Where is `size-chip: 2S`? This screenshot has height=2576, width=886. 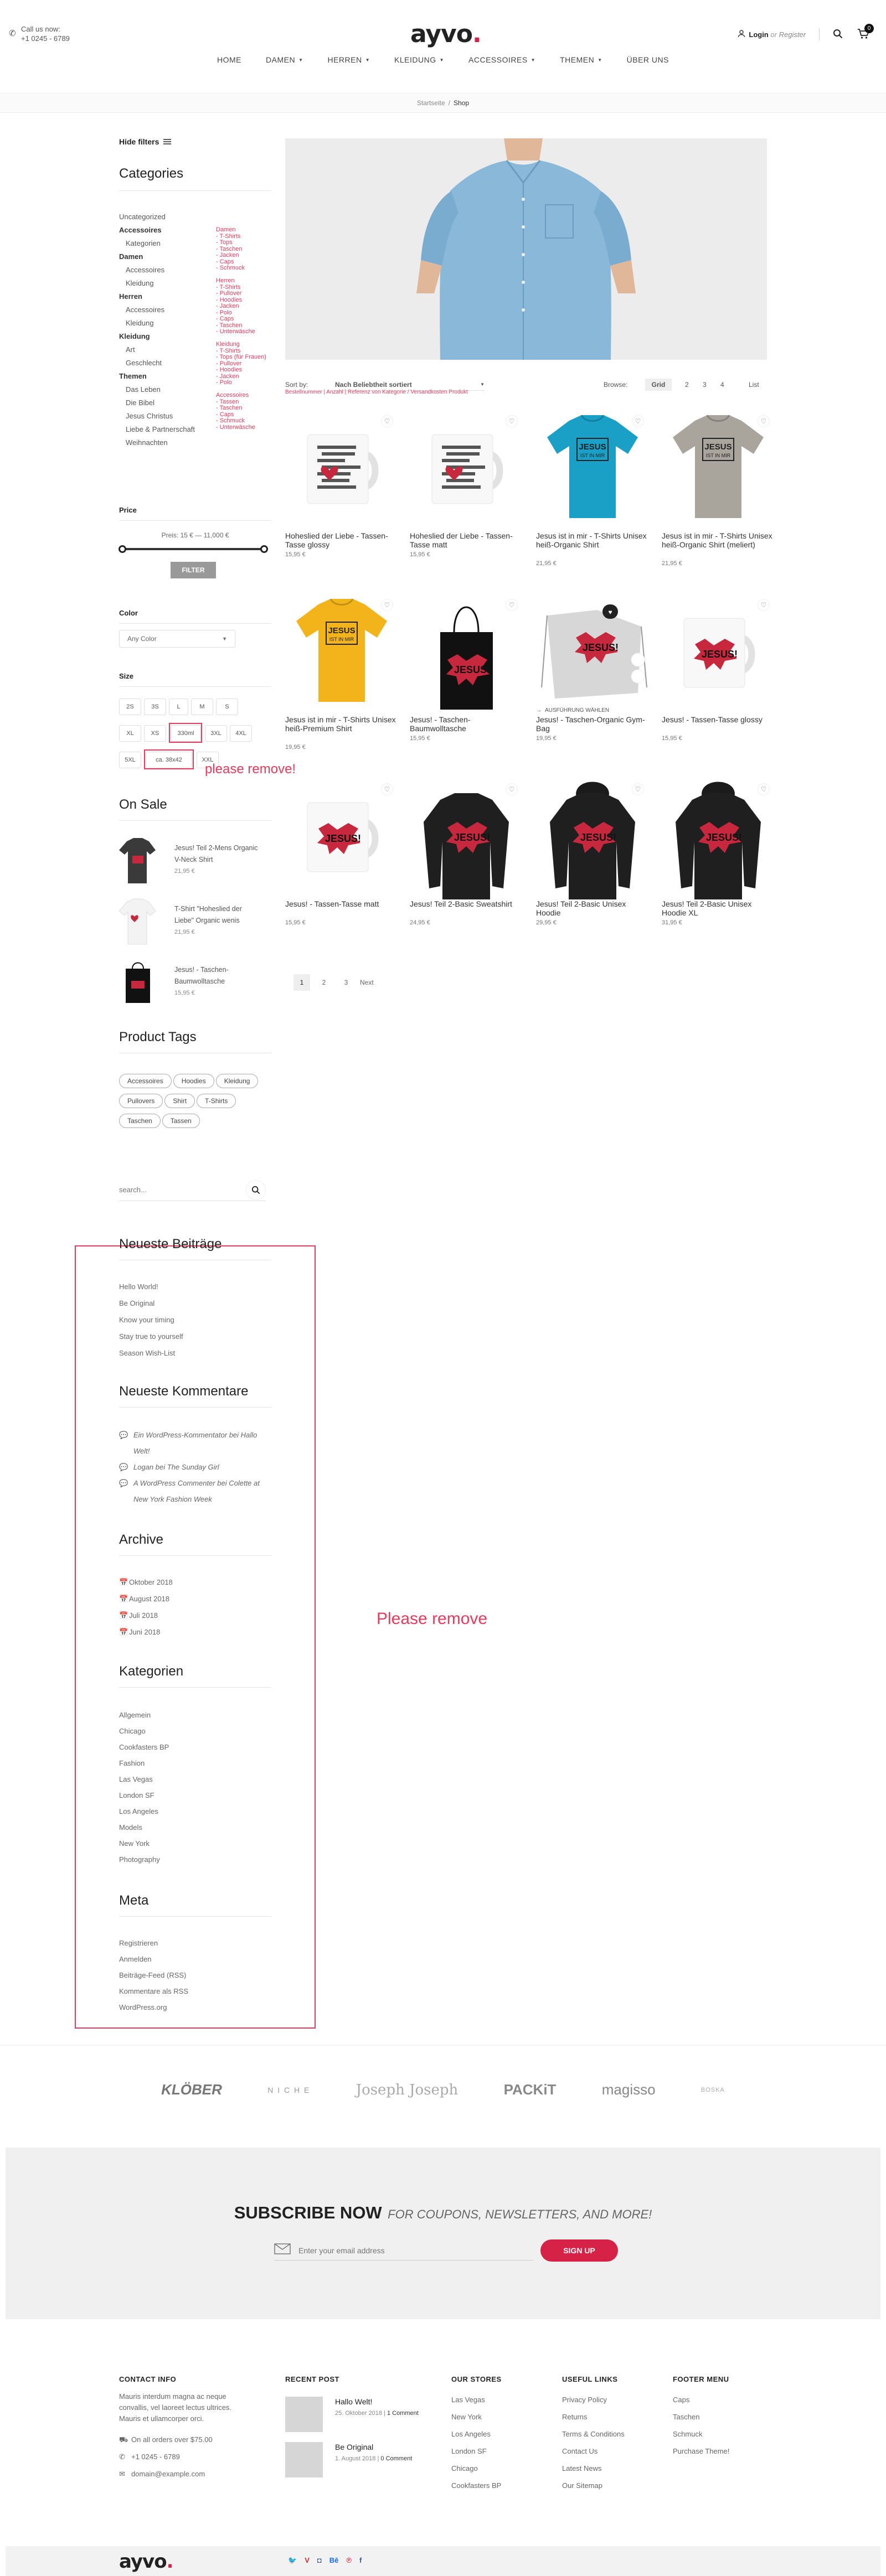
size-chip: 2S is located at coordinates (130, 707).